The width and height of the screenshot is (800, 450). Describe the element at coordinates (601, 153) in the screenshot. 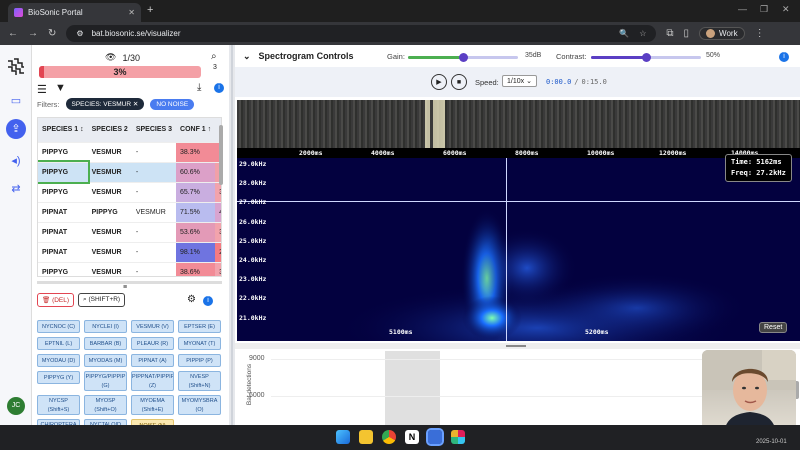

I see `time-ruler-tick: 10000ms` at that location.